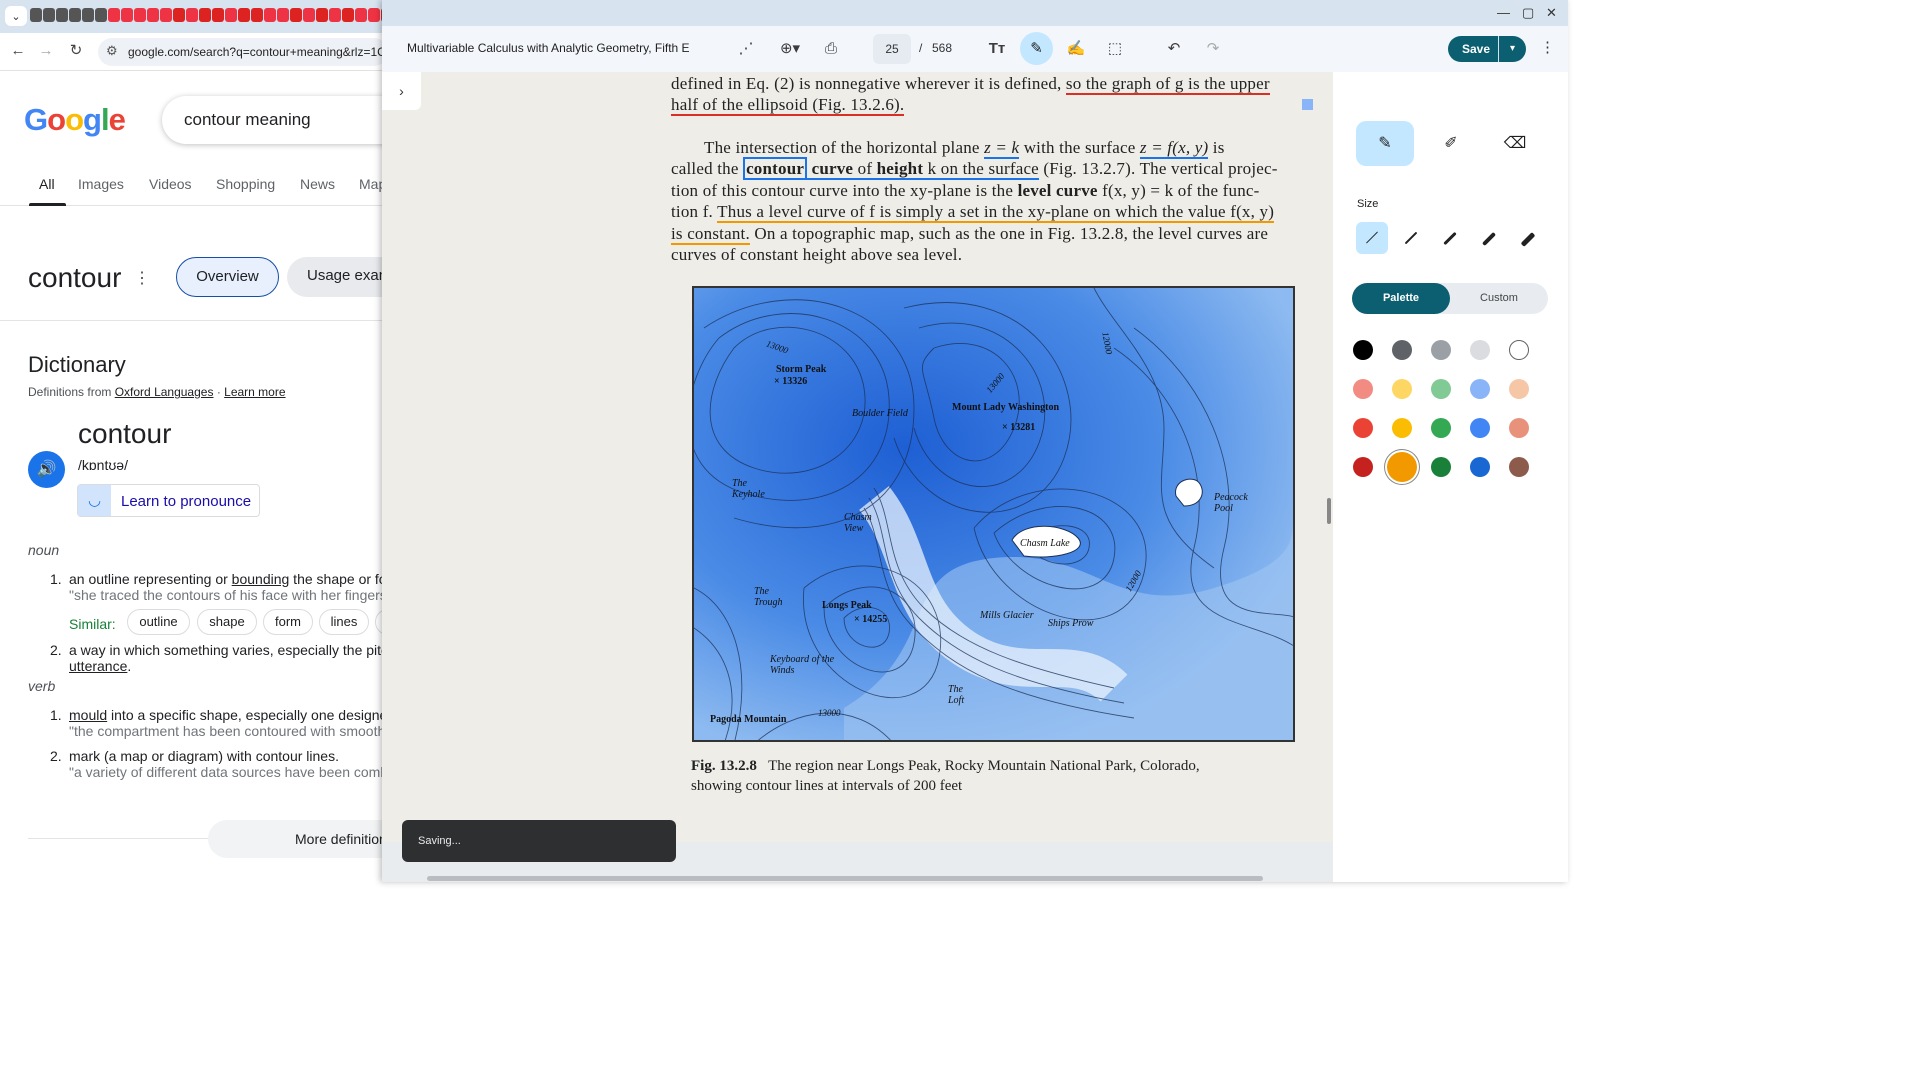 The image size is (1920, 1080). What do you see at coordinates (1401, 298) in the screenshot?
I see `palette-tab: Palette` at bounding box center [1401, 298].